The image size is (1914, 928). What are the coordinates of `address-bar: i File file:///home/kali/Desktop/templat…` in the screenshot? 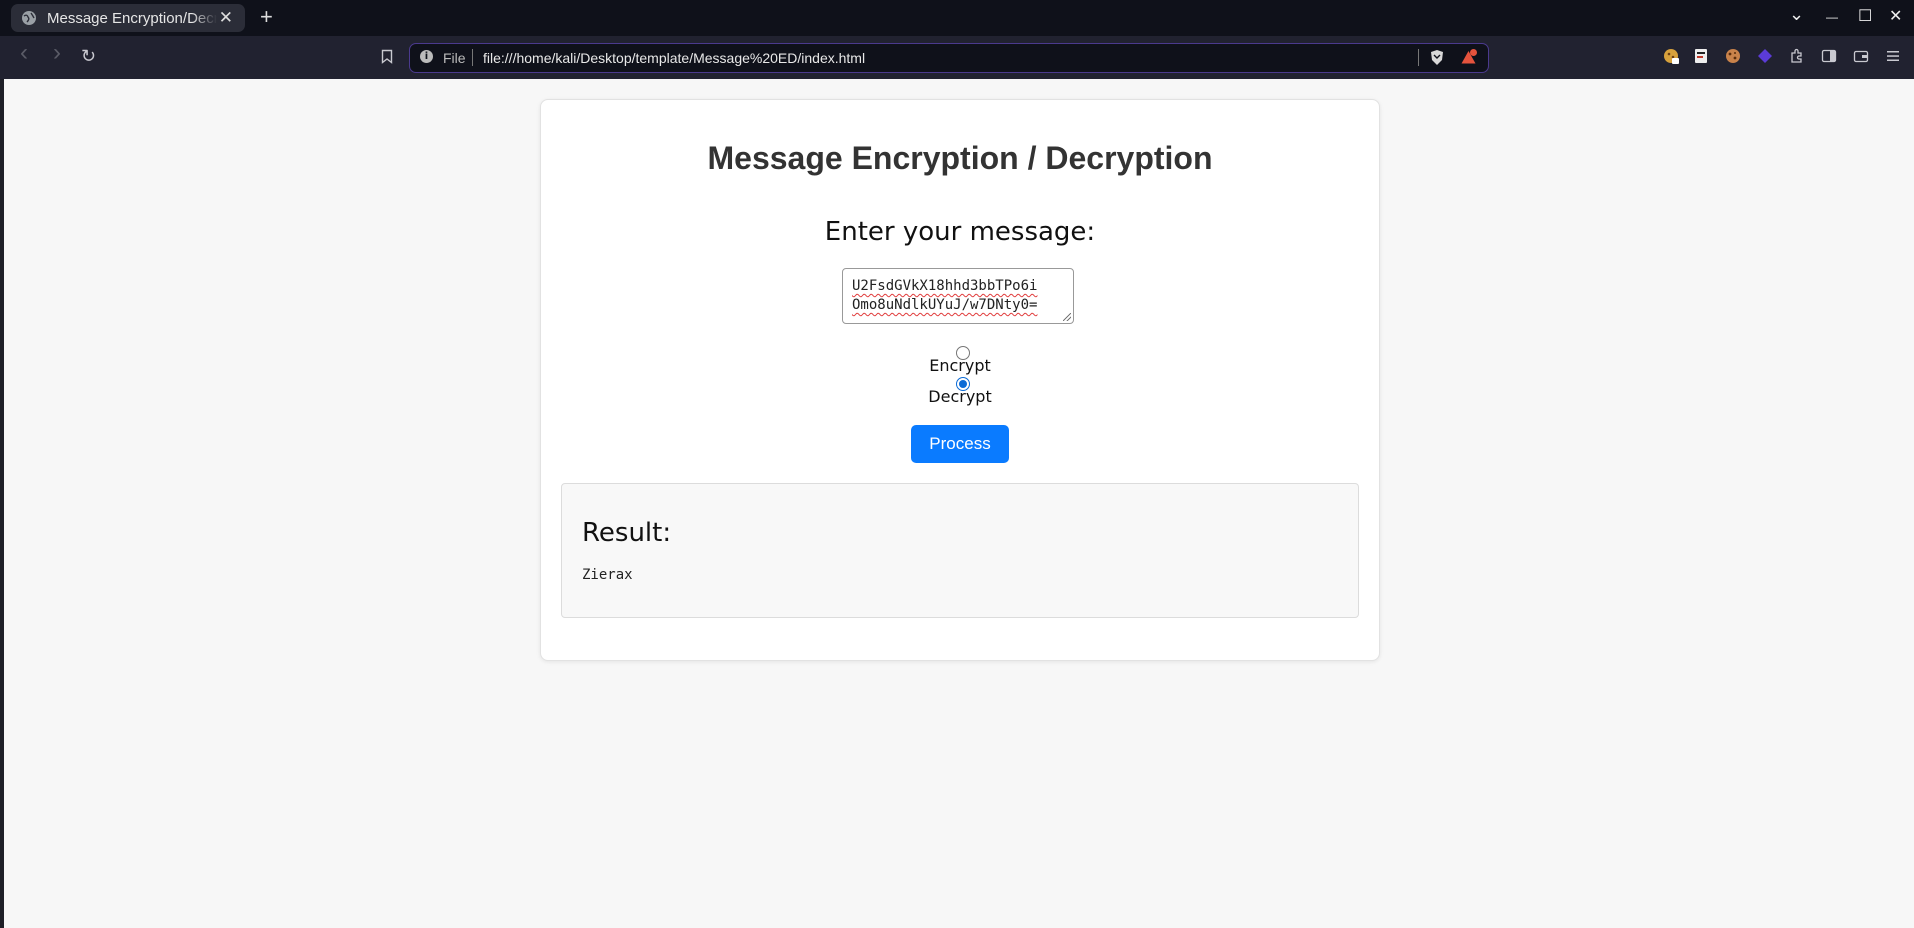 It's located at (949, 58).